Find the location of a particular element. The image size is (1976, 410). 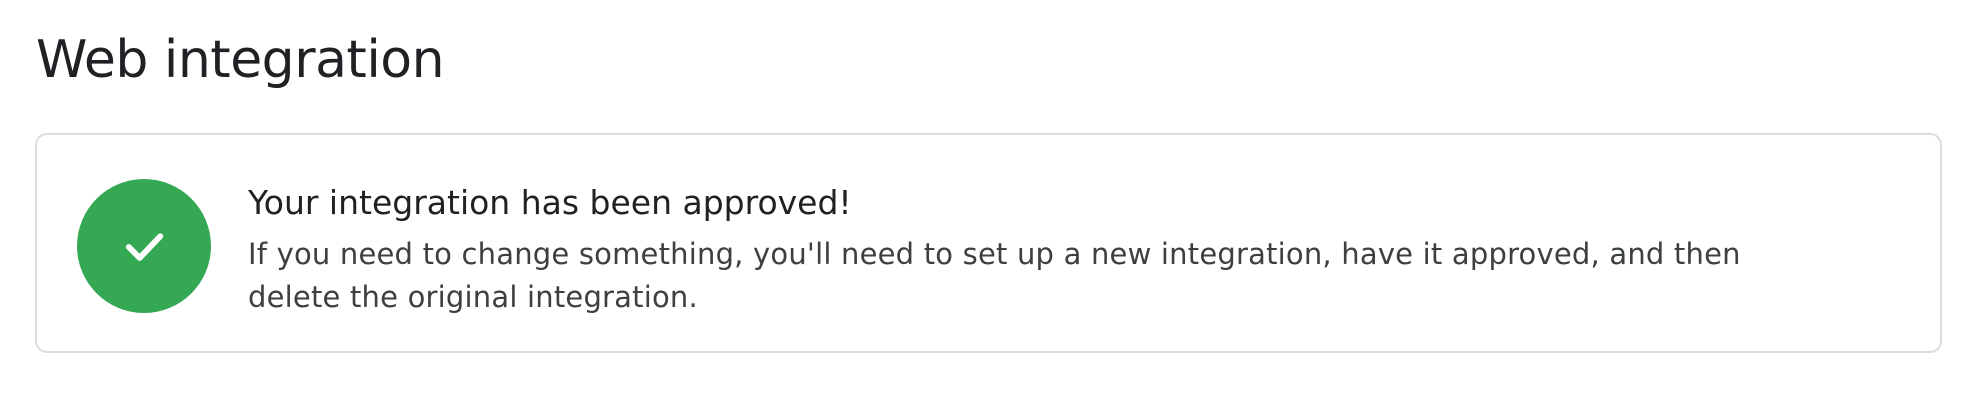

check-icon is located at coordinates (144, 247).